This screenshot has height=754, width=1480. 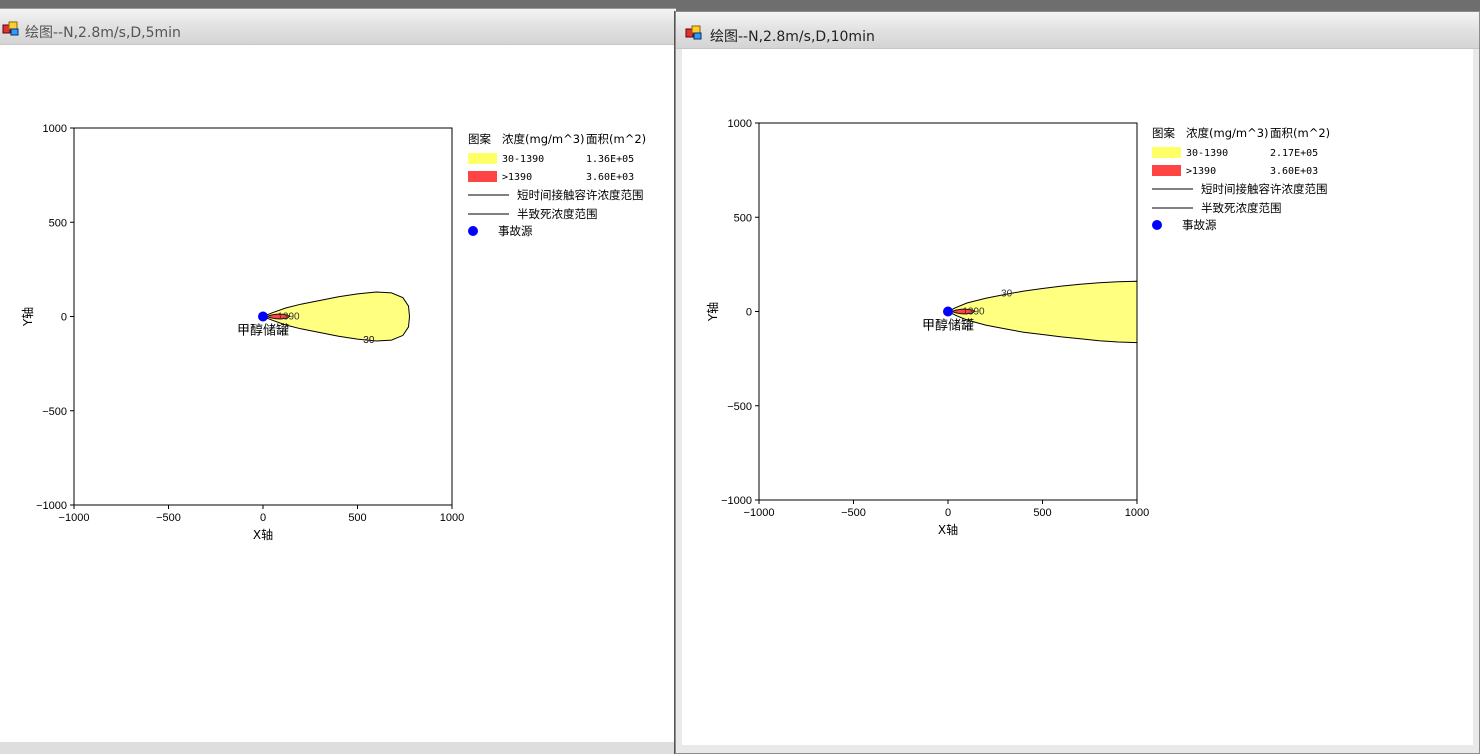 I want to click on status-strip, so click(x=338, y=748).